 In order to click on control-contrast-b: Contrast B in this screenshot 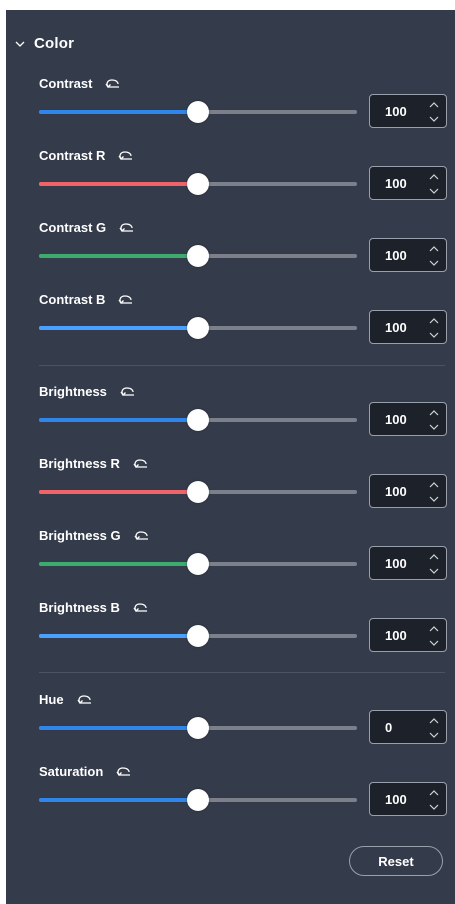, I will do `click(244, 320)`.